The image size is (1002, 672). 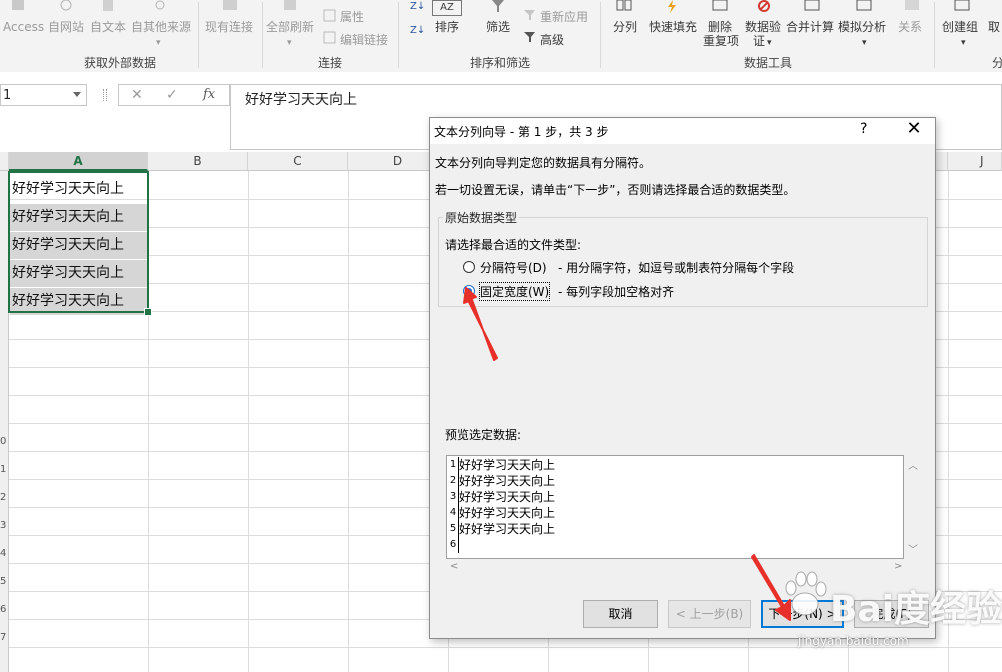 I want to click on back-button: < 上一步(B), so click(x=709, y=614).